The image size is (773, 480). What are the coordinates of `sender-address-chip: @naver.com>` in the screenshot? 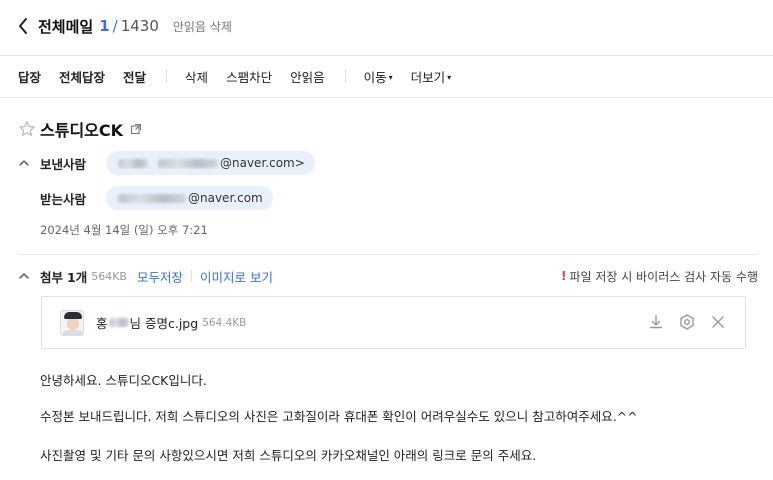 It's located at (210, 163).